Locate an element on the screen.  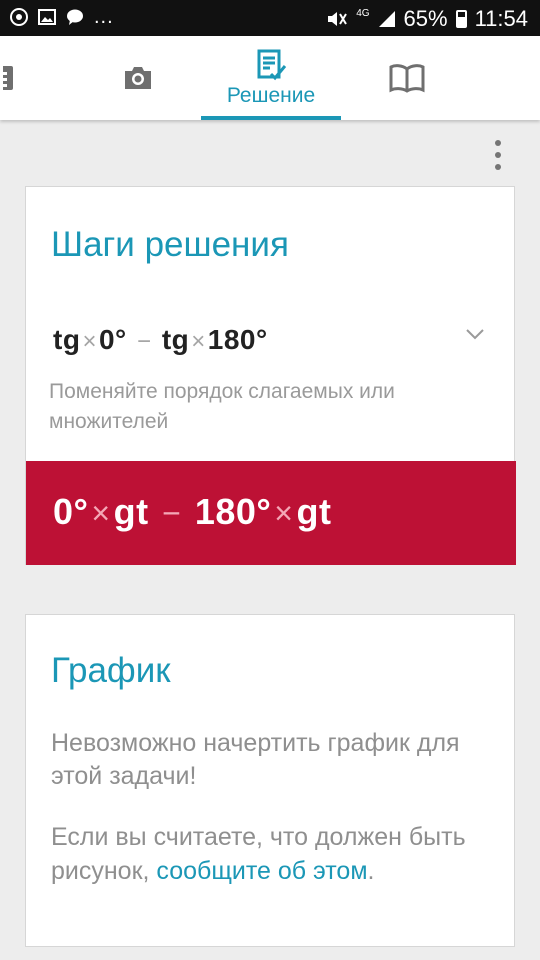
chat-icon is located at coordinates (75, 17).